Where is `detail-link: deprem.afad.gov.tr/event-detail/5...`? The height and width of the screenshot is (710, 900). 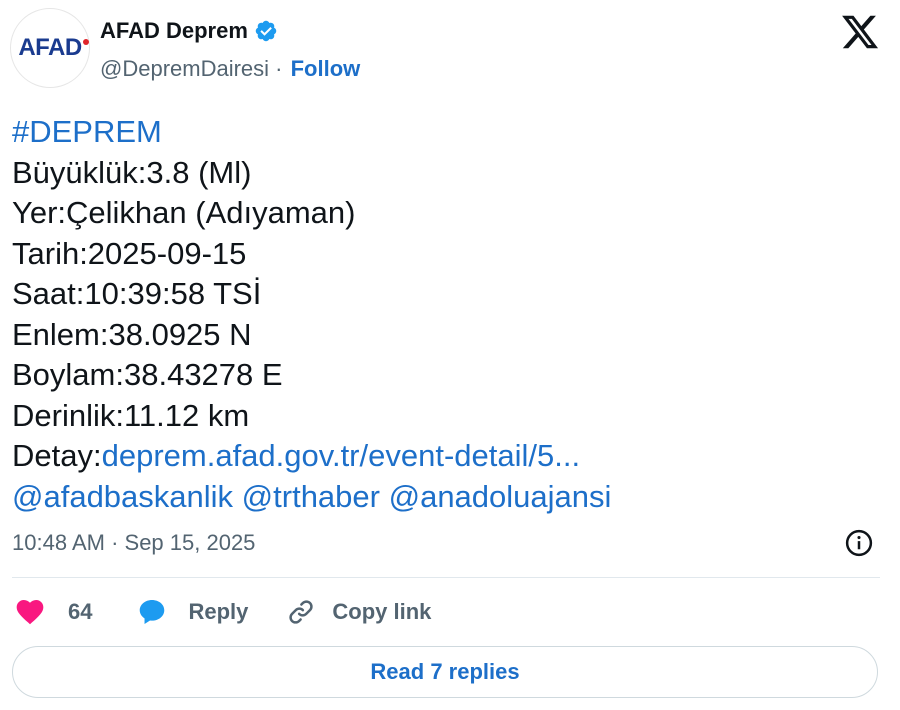
detail-link: deprem.afad.gov.tr/event-detail/5... is located at coordinates (341, 455).